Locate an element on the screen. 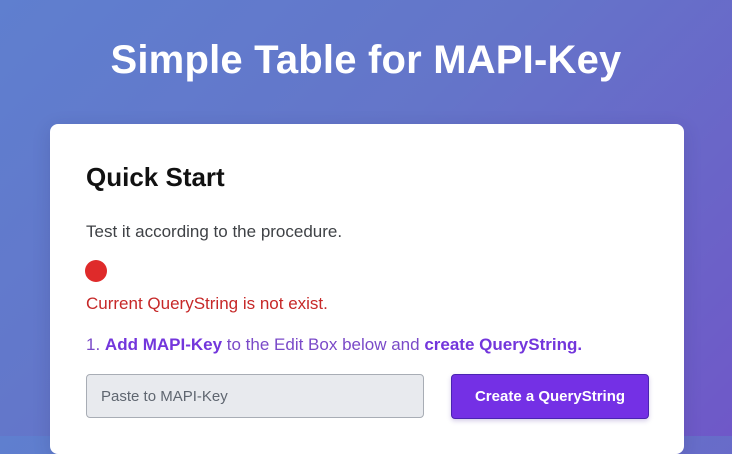 The width and height of the screenshot is (732, 454). create-querystring-instruction: create QueryString. is located at coordinates (503, 344).